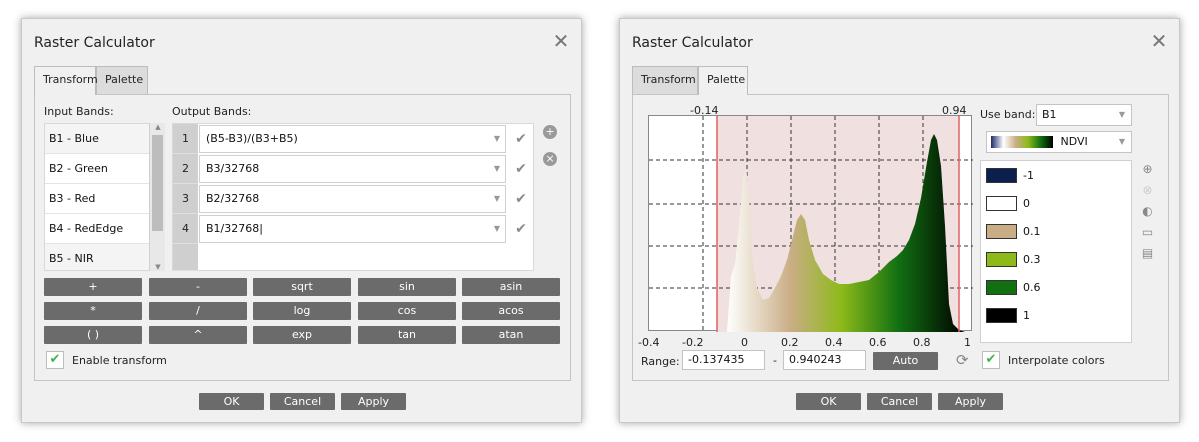 This screenshot has width=1199, height=442. I want to click on input-bands-scrollbar: ▲ ▼, so click(157, 197).